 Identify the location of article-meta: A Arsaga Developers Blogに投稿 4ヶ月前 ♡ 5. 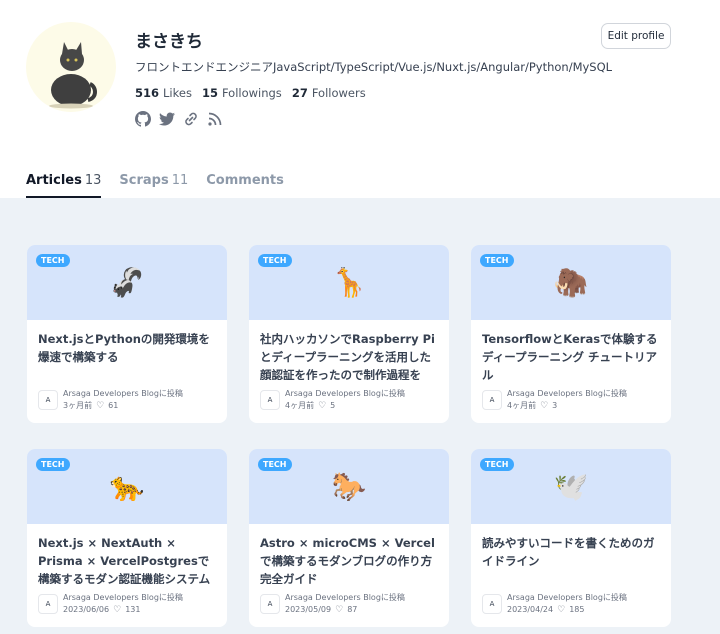
(332, 400).